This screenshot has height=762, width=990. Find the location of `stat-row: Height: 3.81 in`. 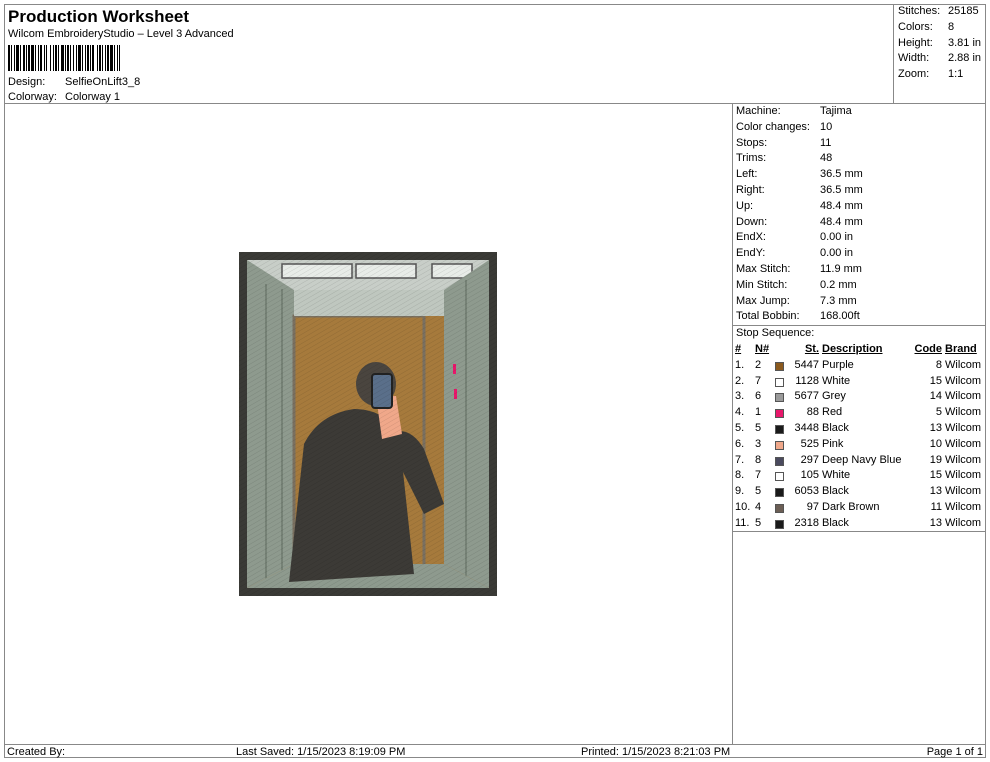

stat-row: Height: 3.81 in is located at coordinates (940, 42).